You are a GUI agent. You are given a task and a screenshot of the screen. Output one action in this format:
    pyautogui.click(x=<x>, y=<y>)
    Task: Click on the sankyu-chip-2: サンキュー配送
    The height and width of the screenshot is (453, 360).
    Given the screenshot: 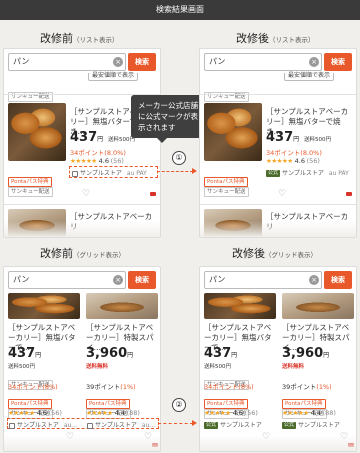 What is the action you would take?
    pyautogui.click(x=226, y=187)
    